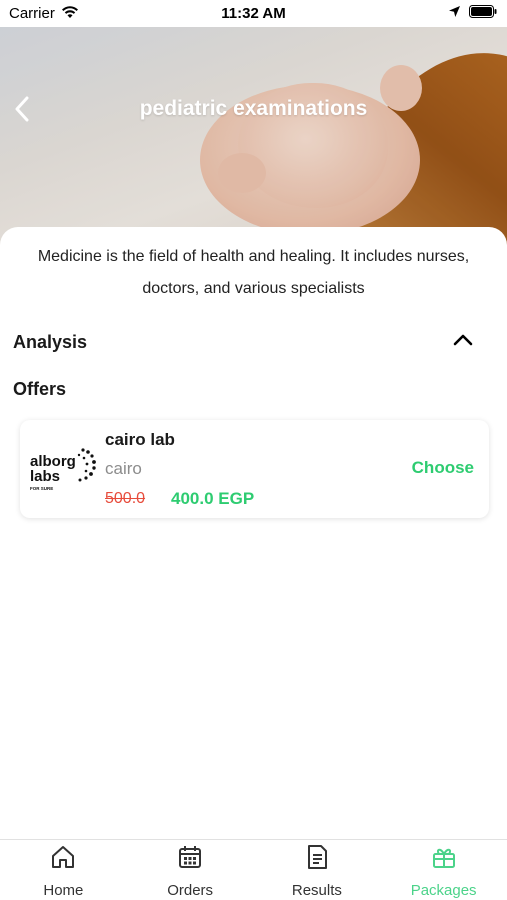 This screenshot has width=507, height=900. What do you see at coordinates (444, 859) in the screenshot?
I see `gift-icon` at bounding box center [444, 859].